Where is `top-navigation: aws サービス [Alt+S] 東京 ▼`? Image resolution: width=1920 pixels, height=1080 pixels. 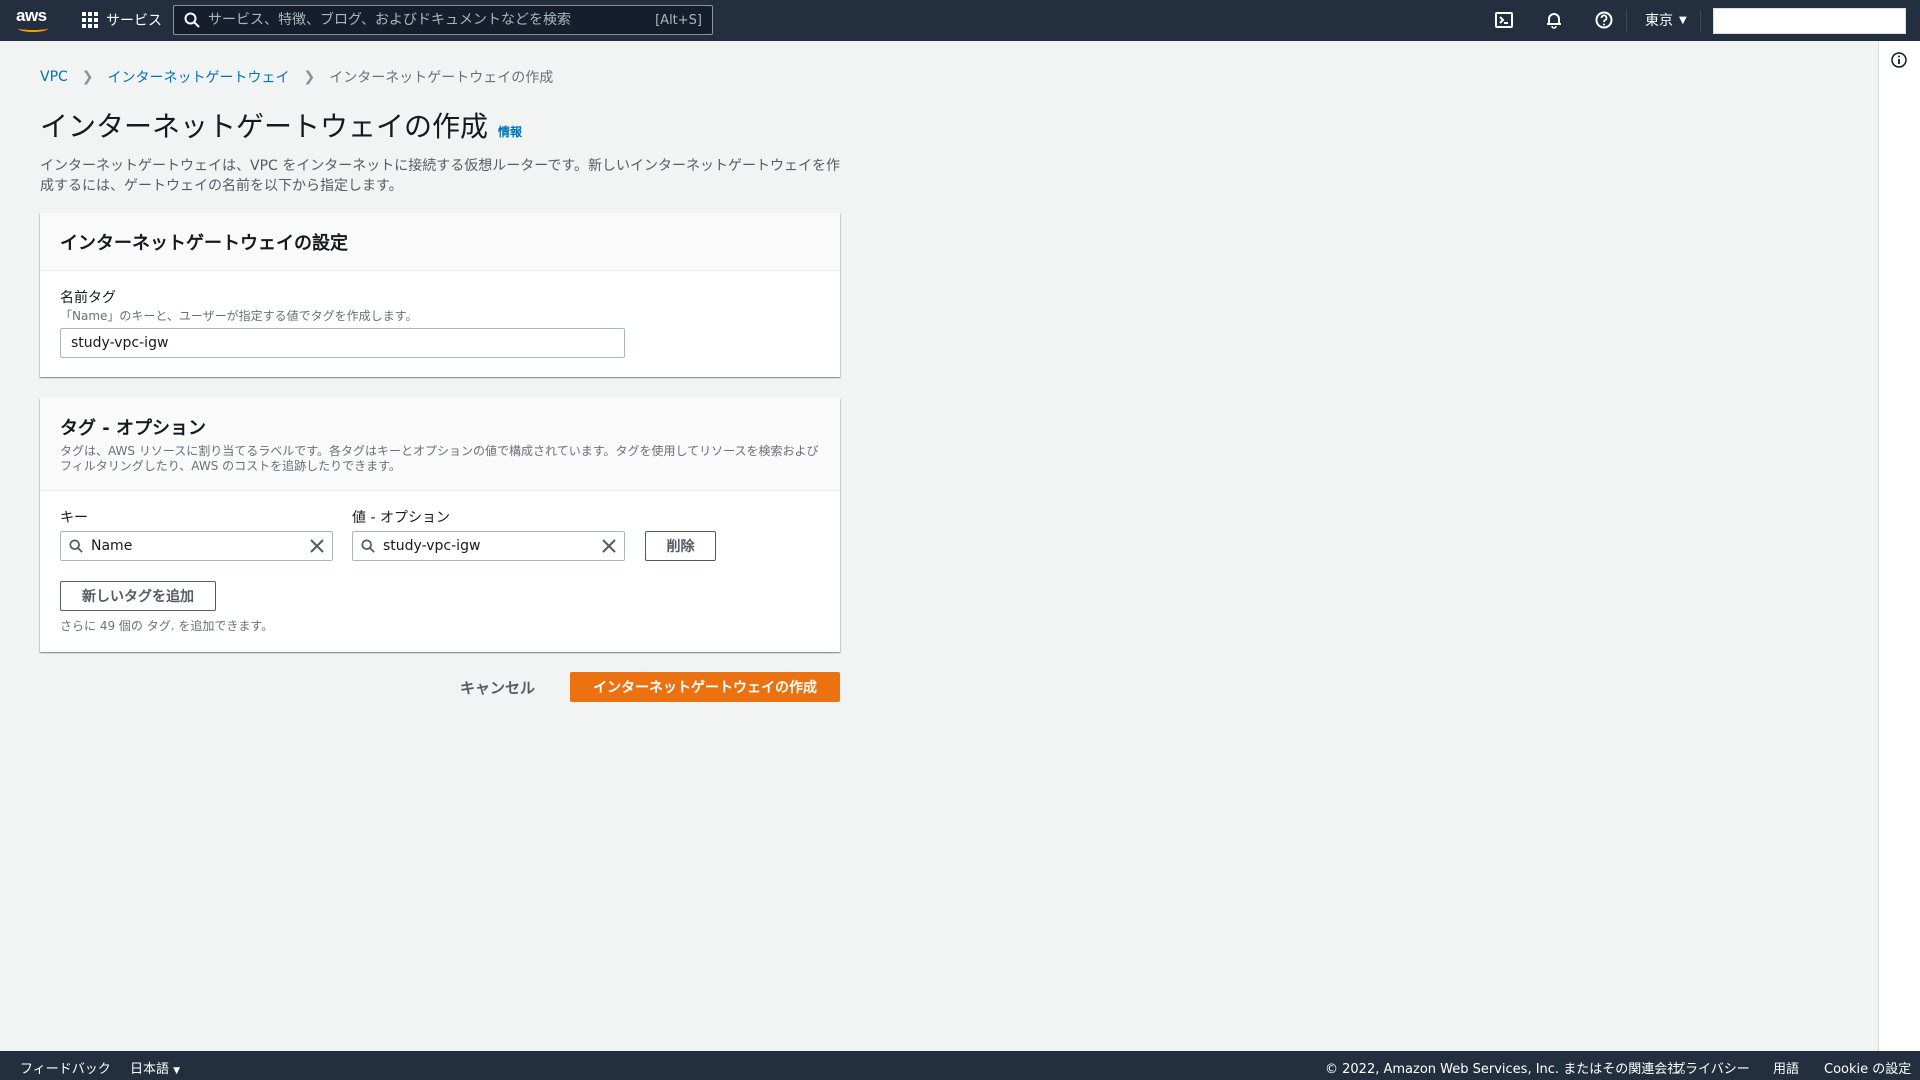
top-navigation: aws サービス [Alt+S] 東京 ▼ is located at coordinates (960, 20).